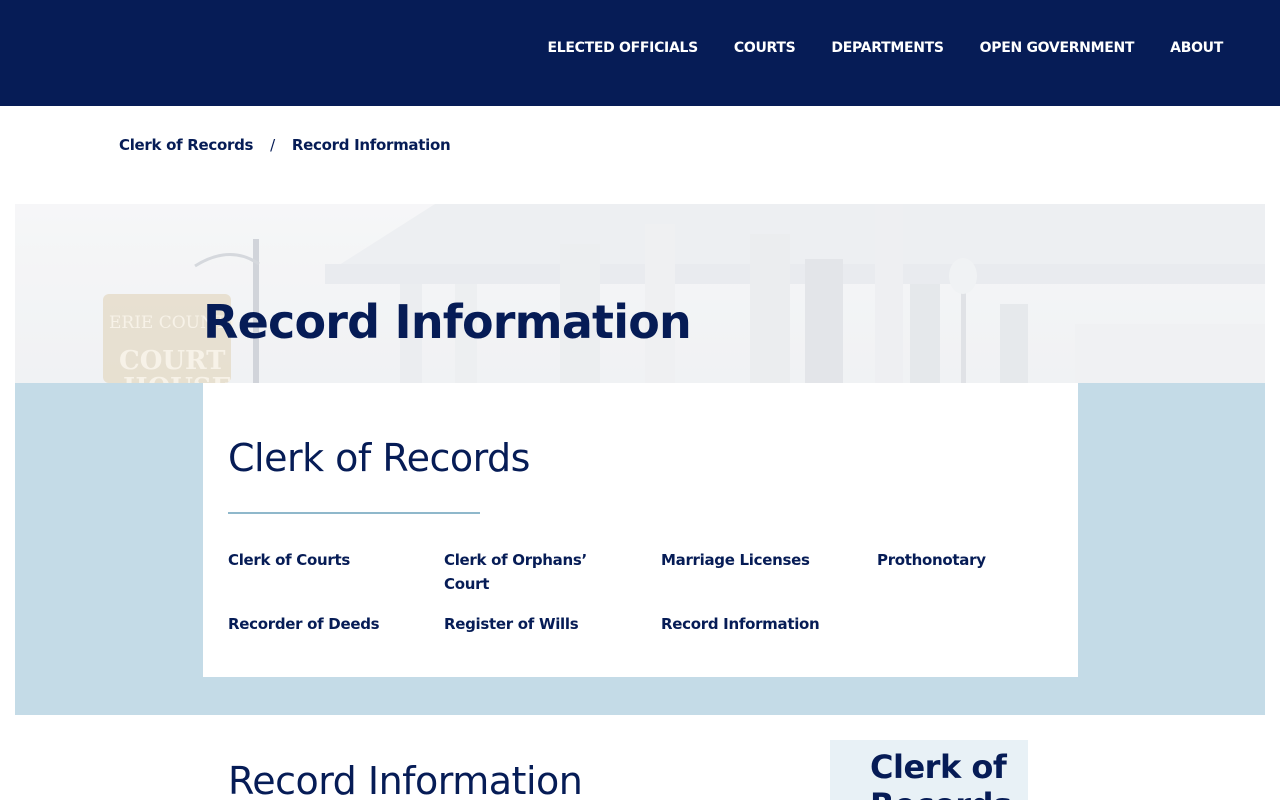  I want to click on nav-about: ABOUT, so click(1196, 48).